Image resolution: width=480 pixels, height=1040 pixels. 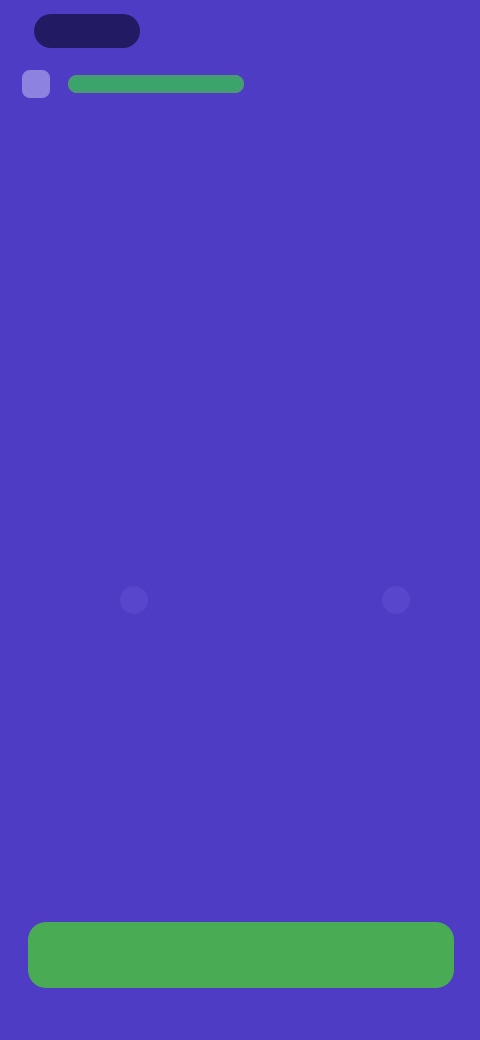 I want to click on choice-row, so click(x=265, y=600).